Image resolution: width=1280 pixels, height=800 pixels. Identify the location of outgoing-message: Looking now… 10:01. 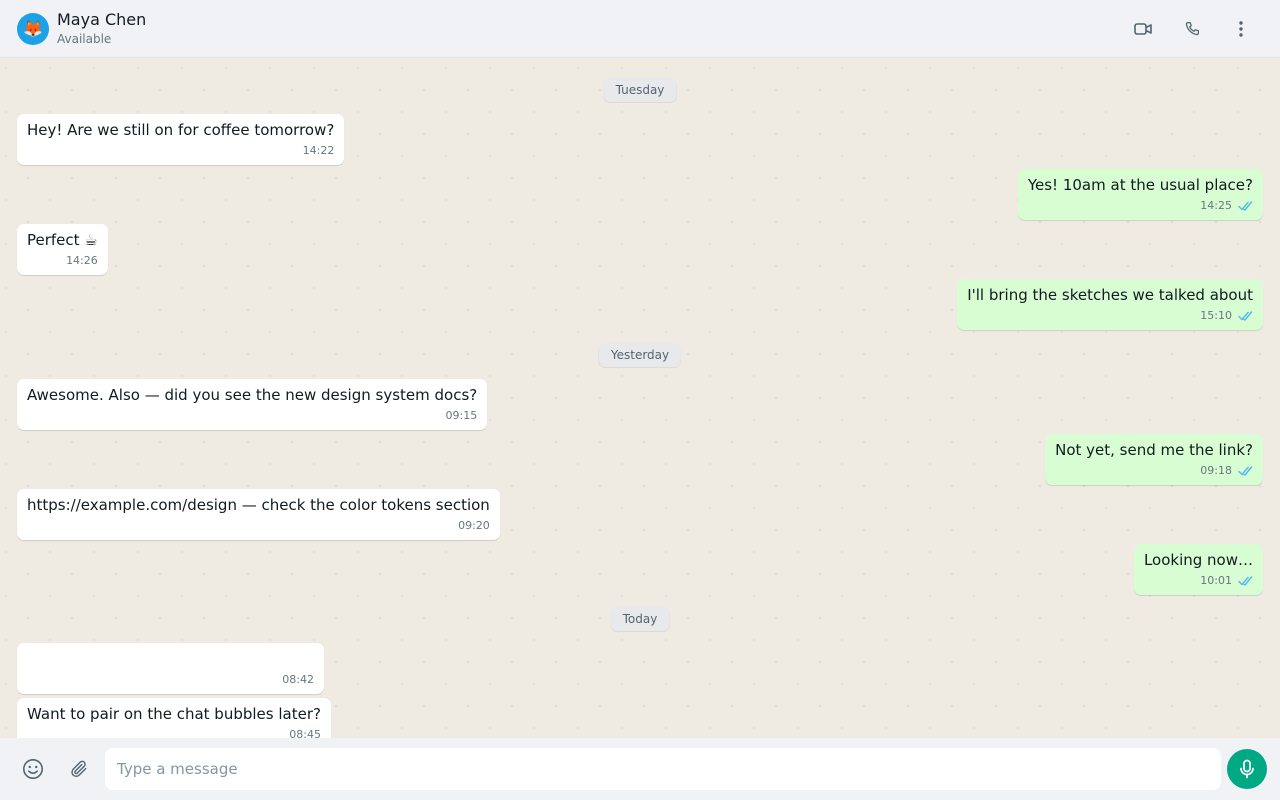
(1198, 569).